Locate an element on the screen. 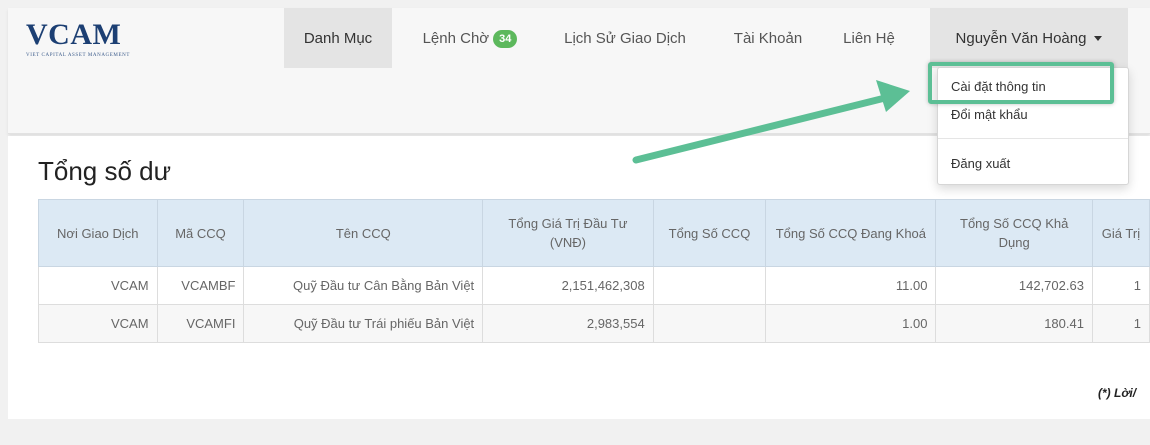 This screenshot has height=445, width=1150. annotation-highlight-box is located at coordinates (1021, 83).